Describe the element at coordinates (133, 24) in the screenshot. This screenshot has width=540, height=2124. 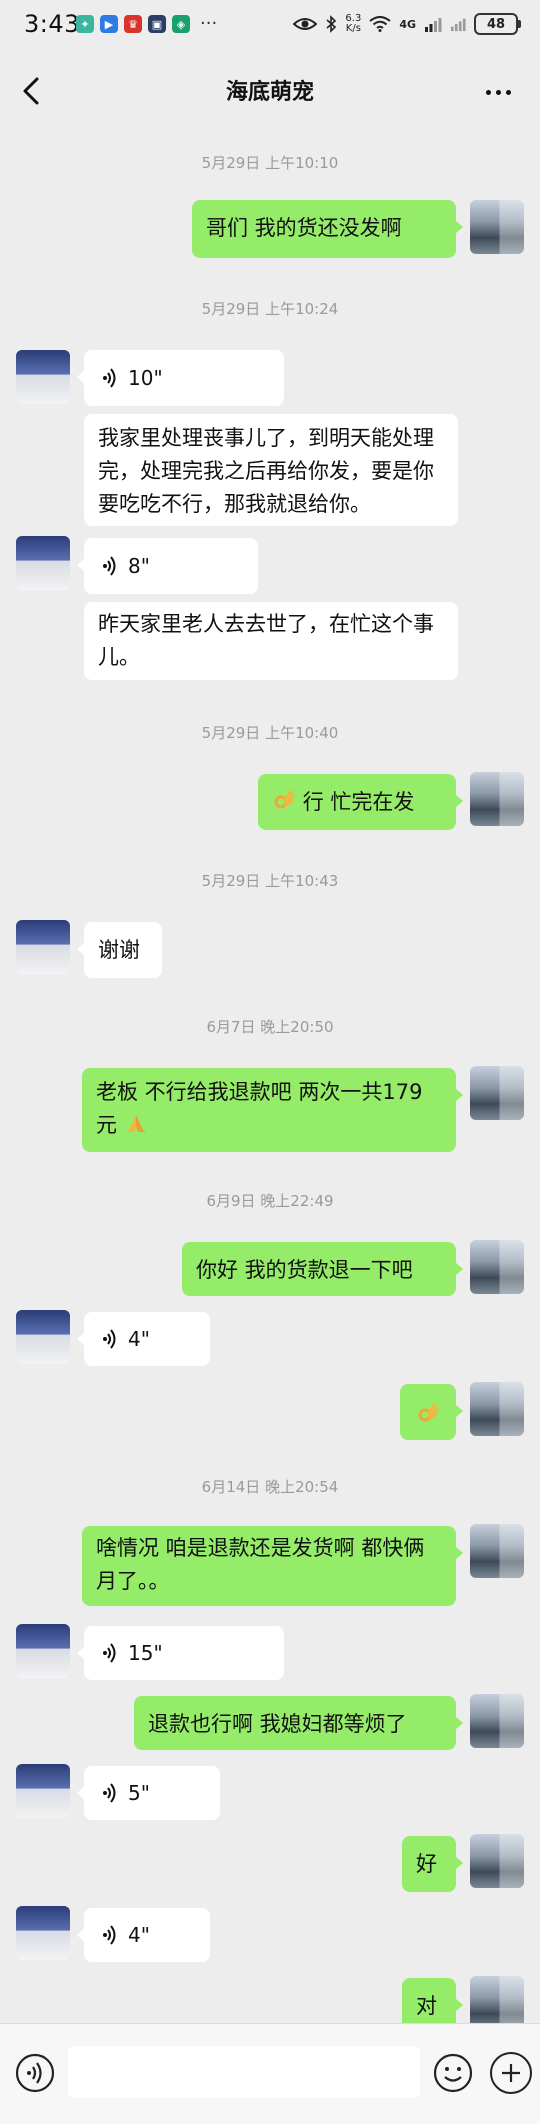
I see `notification-app-icon: ♛` at that location.